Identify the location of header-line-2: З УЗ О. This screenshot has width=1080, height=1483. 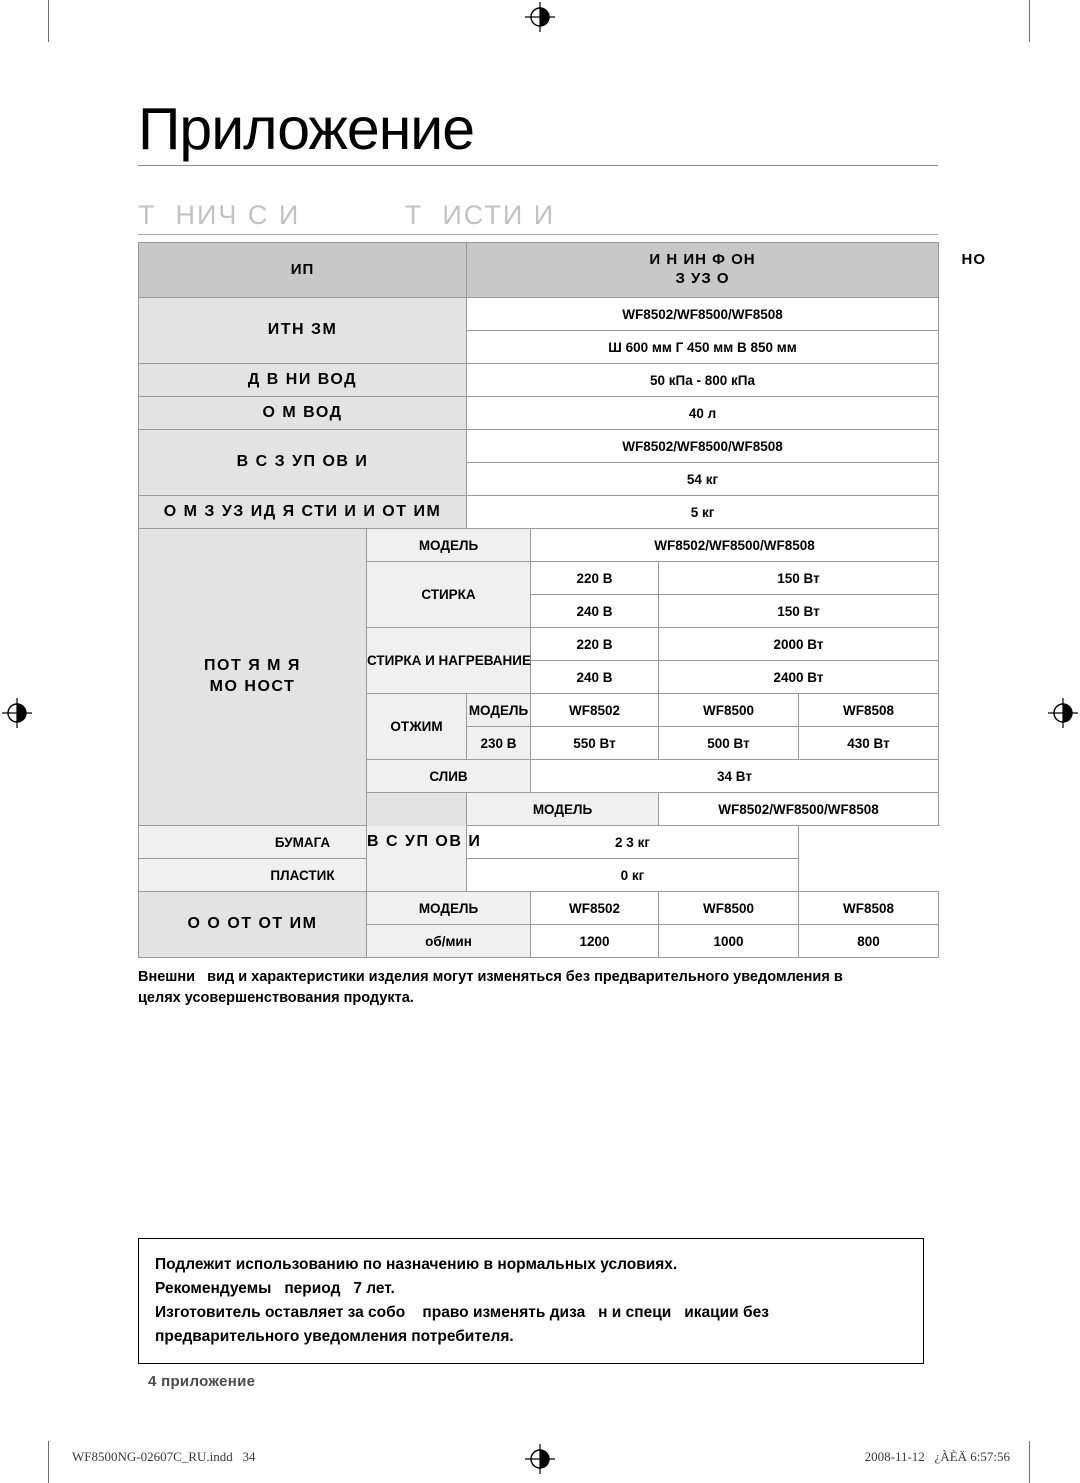
(702, 279).